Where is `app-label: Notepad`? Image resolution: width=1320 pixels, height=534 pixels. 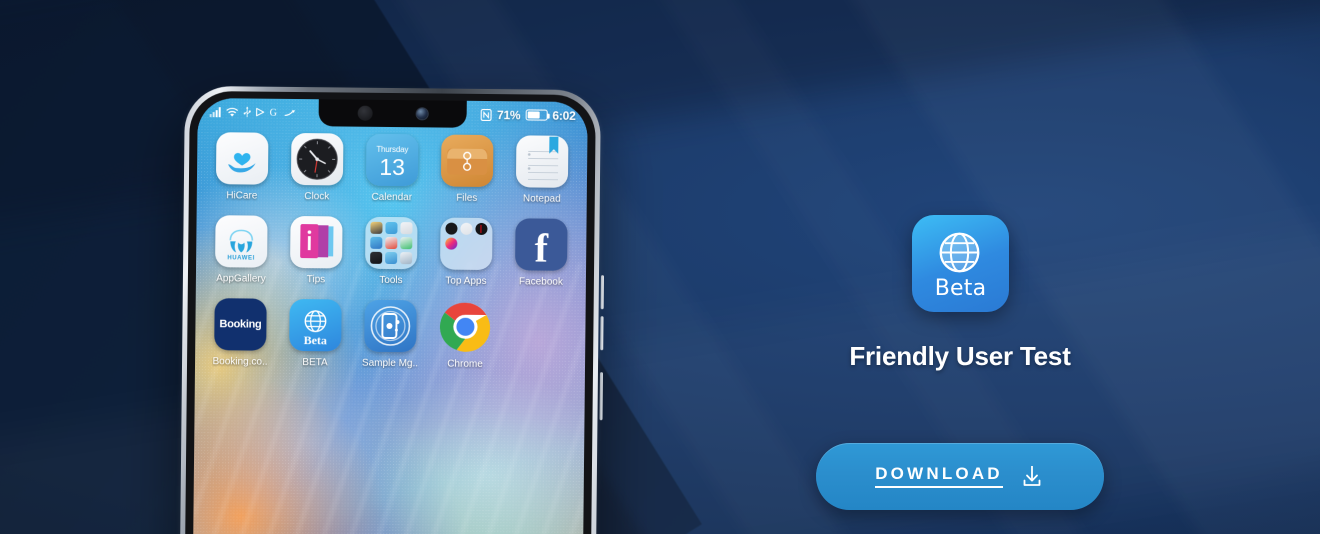 app-label: Notepad is located at coordinates (541, 199).